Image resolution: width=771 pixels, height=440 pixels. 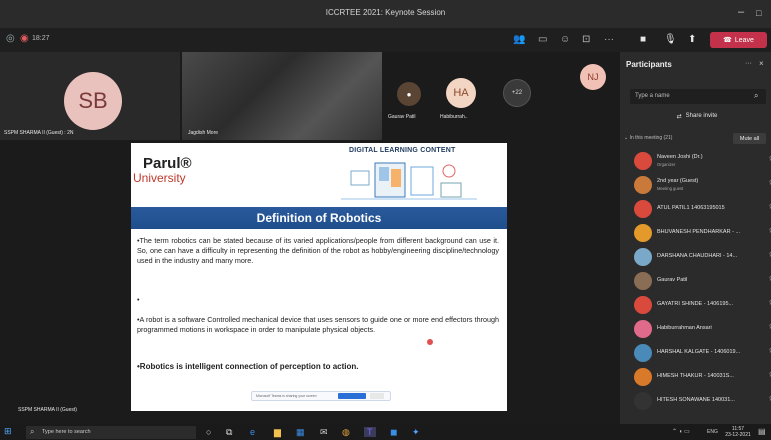 I want to click on panel-more-icon: ···, so click(x=748, y=63).